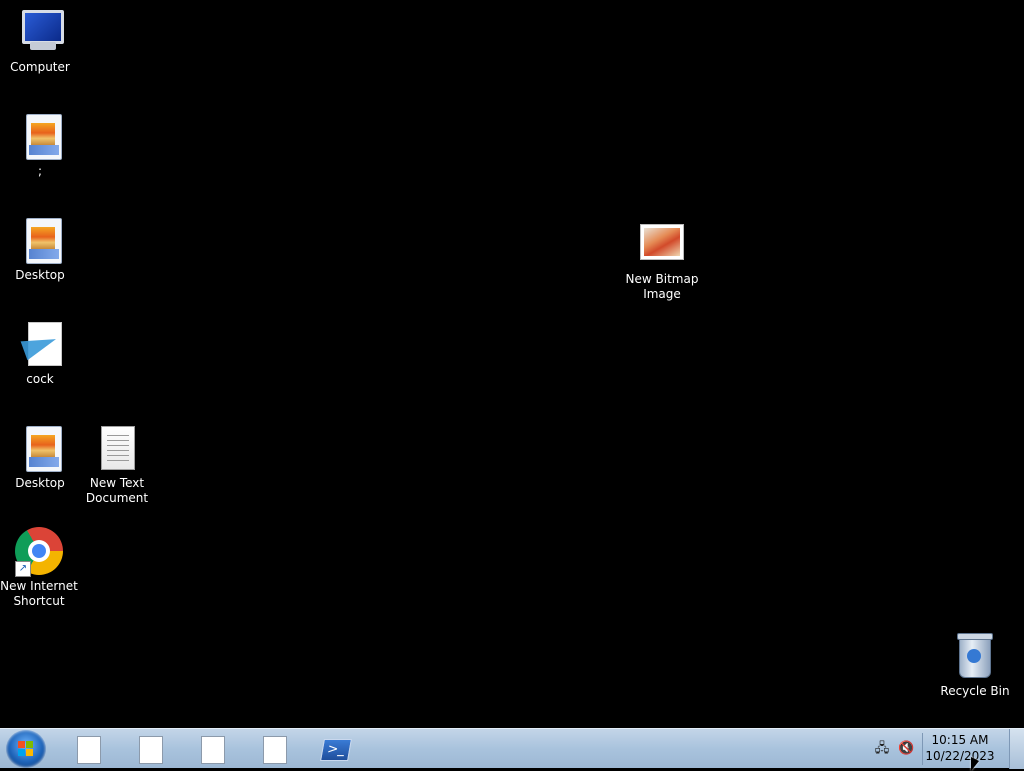 The image size is (1024, 771). What do you see at coordinates (975, 656) in the screenshot?
I see `recycle-bin-icon` at bounding box center [975, 656].